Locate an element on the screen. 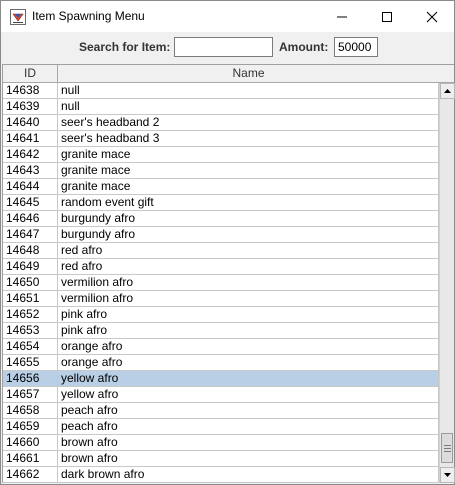 Image resolution: width=455 pixels, height=485 pixels. table-row: 14640 seer's headband 2 is located at coordinates (221, 123).